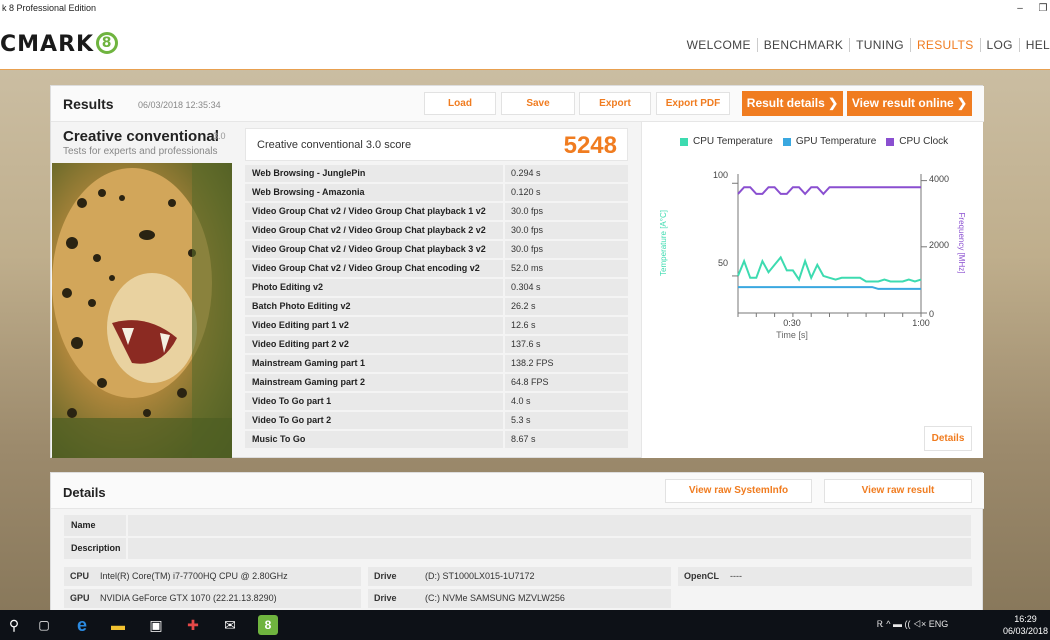 Image resolution: width=1050 pixels, height=640 pixels. What do you see at coordinates (880, 45) in the screenshot?
I see `nav-tuning: TUNING` at bounding box center [880, 45].